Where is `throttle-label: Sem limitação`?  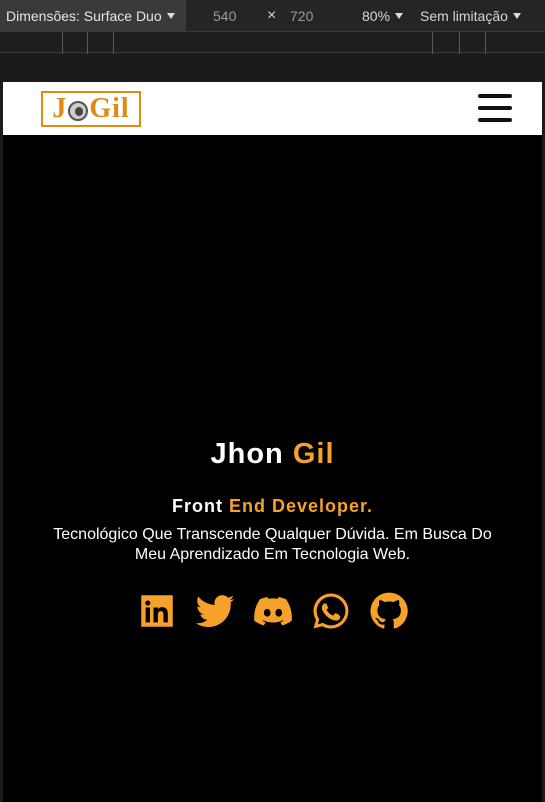 throttle-label: Sem limitação is located at coordinates (464, 15).